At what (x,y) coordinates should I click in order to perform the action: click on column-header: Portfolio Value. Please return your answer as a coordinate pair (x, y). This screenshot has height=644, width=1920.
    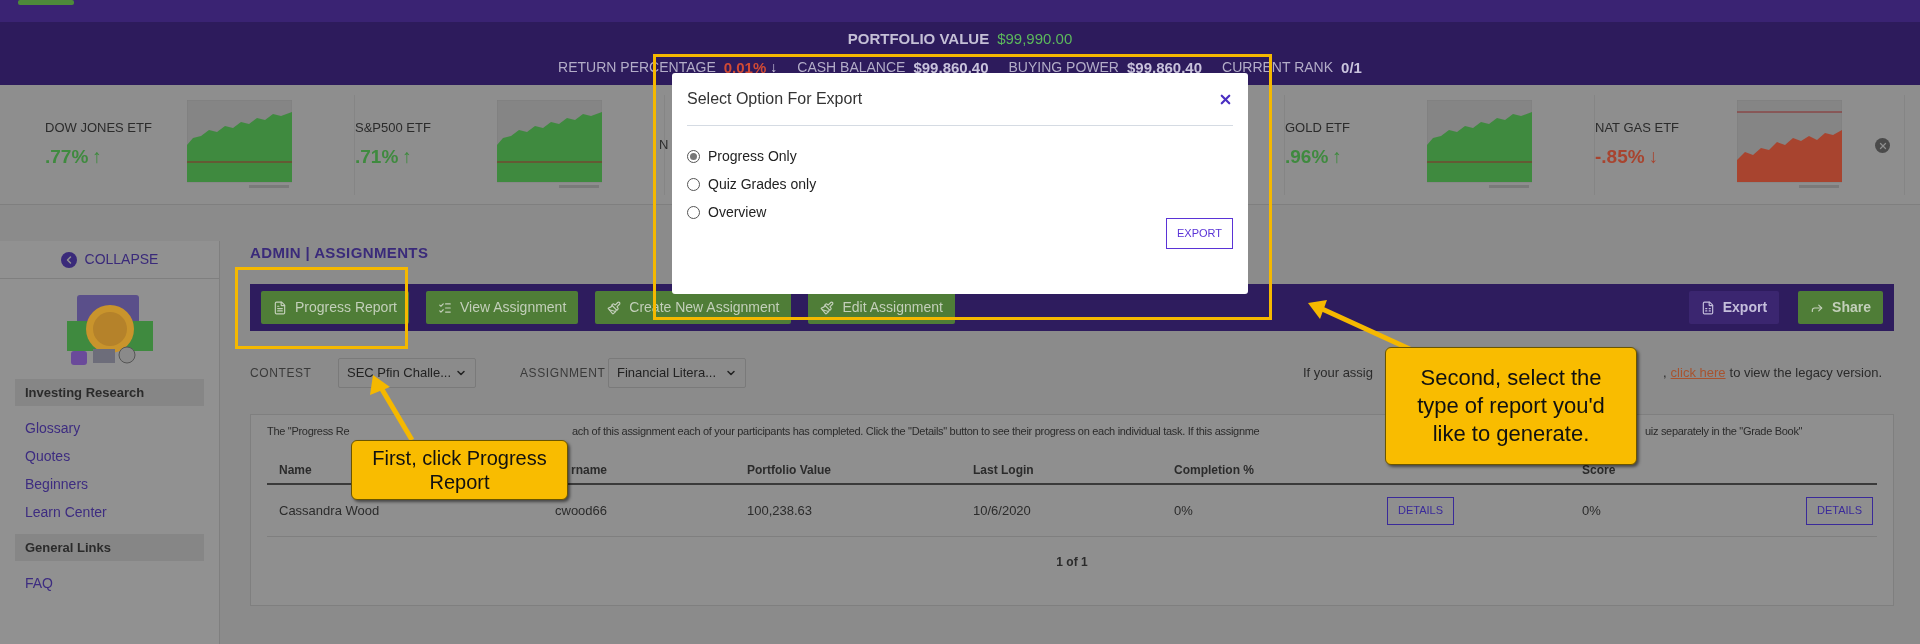
    Looking at the image, I should click on (789, 470).